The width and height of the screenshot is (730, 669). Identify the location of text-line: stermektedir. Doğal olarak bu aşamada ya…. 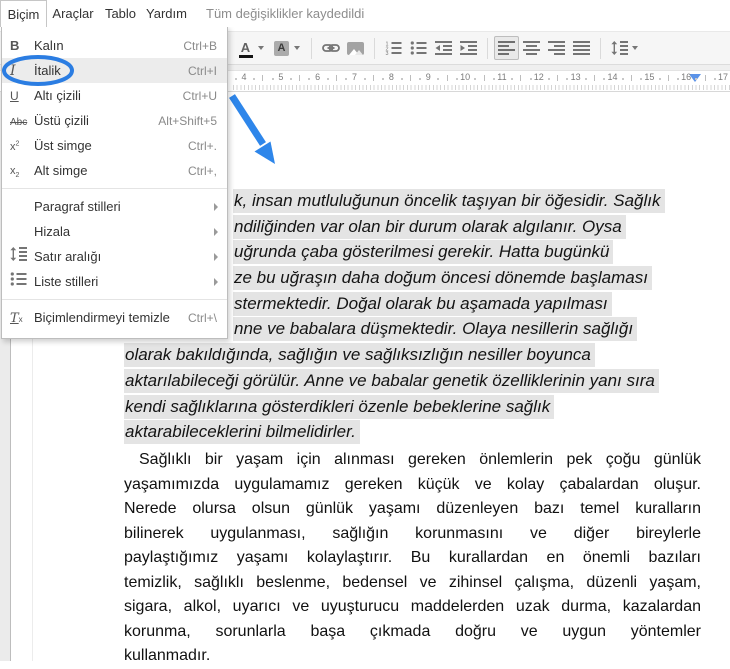
(478, 304).